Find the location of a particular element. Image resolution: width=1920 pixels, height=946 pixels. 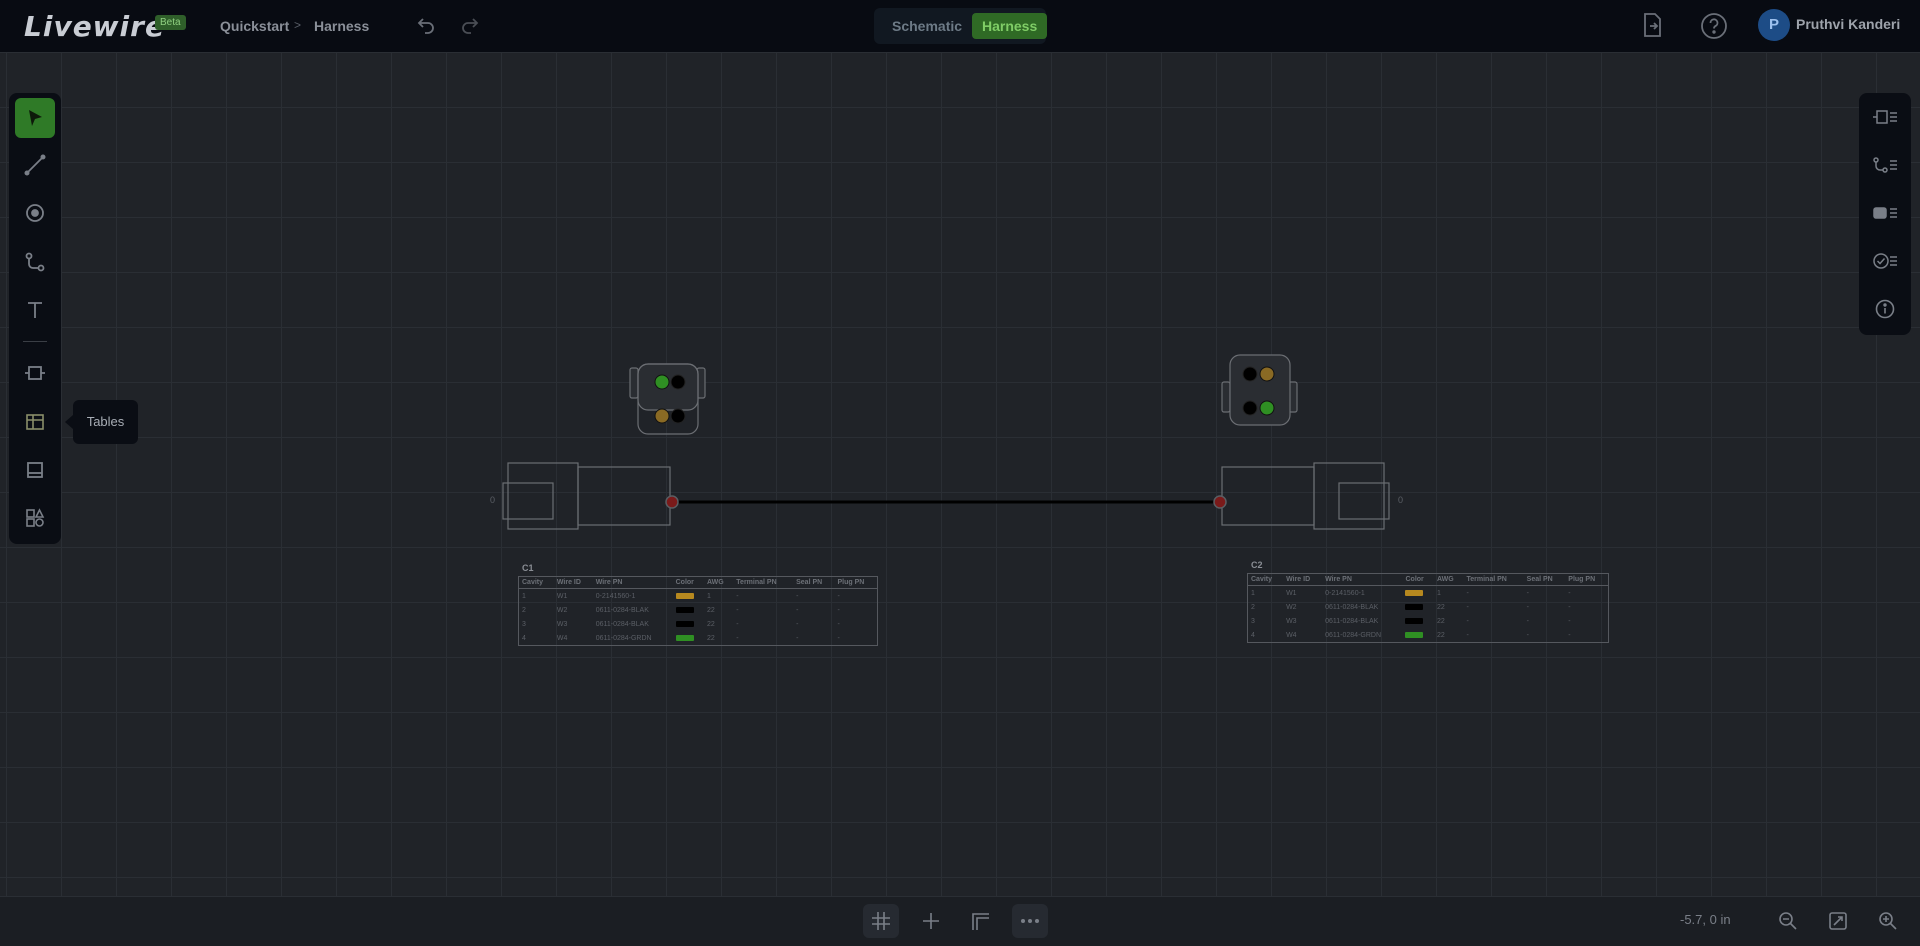

more-options-button is located at coordinates (1030, 921).